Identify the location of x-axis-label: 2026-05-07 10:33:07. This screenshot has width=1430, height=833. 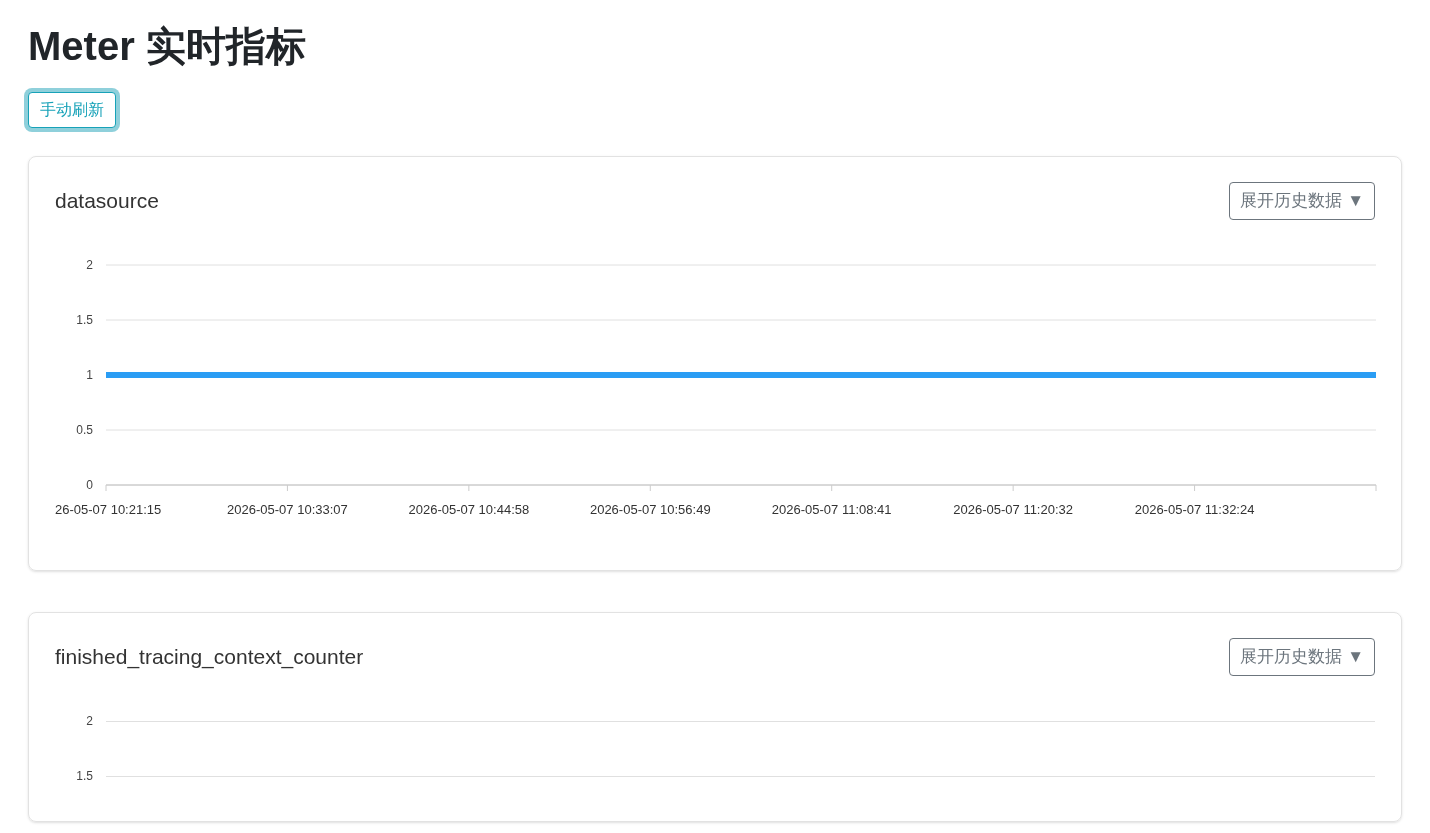
(287, 509).